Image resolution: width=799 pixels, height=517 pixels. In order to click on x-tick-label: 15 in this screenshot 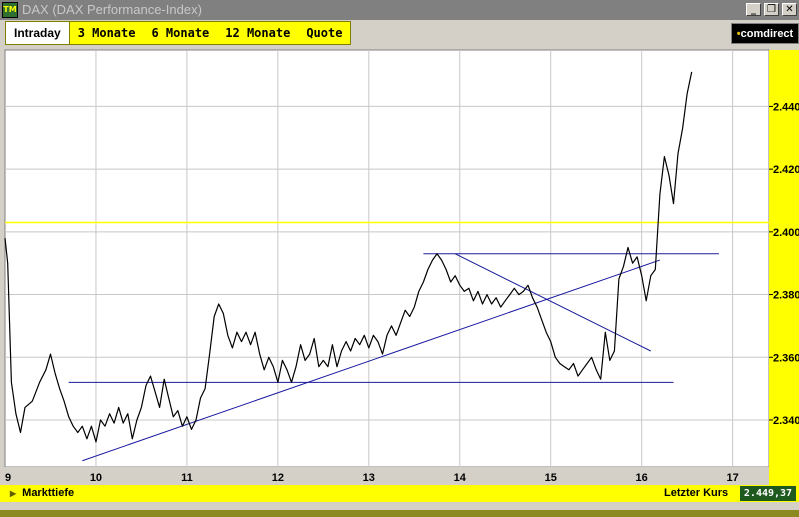, I will do `click(551, 478)`.